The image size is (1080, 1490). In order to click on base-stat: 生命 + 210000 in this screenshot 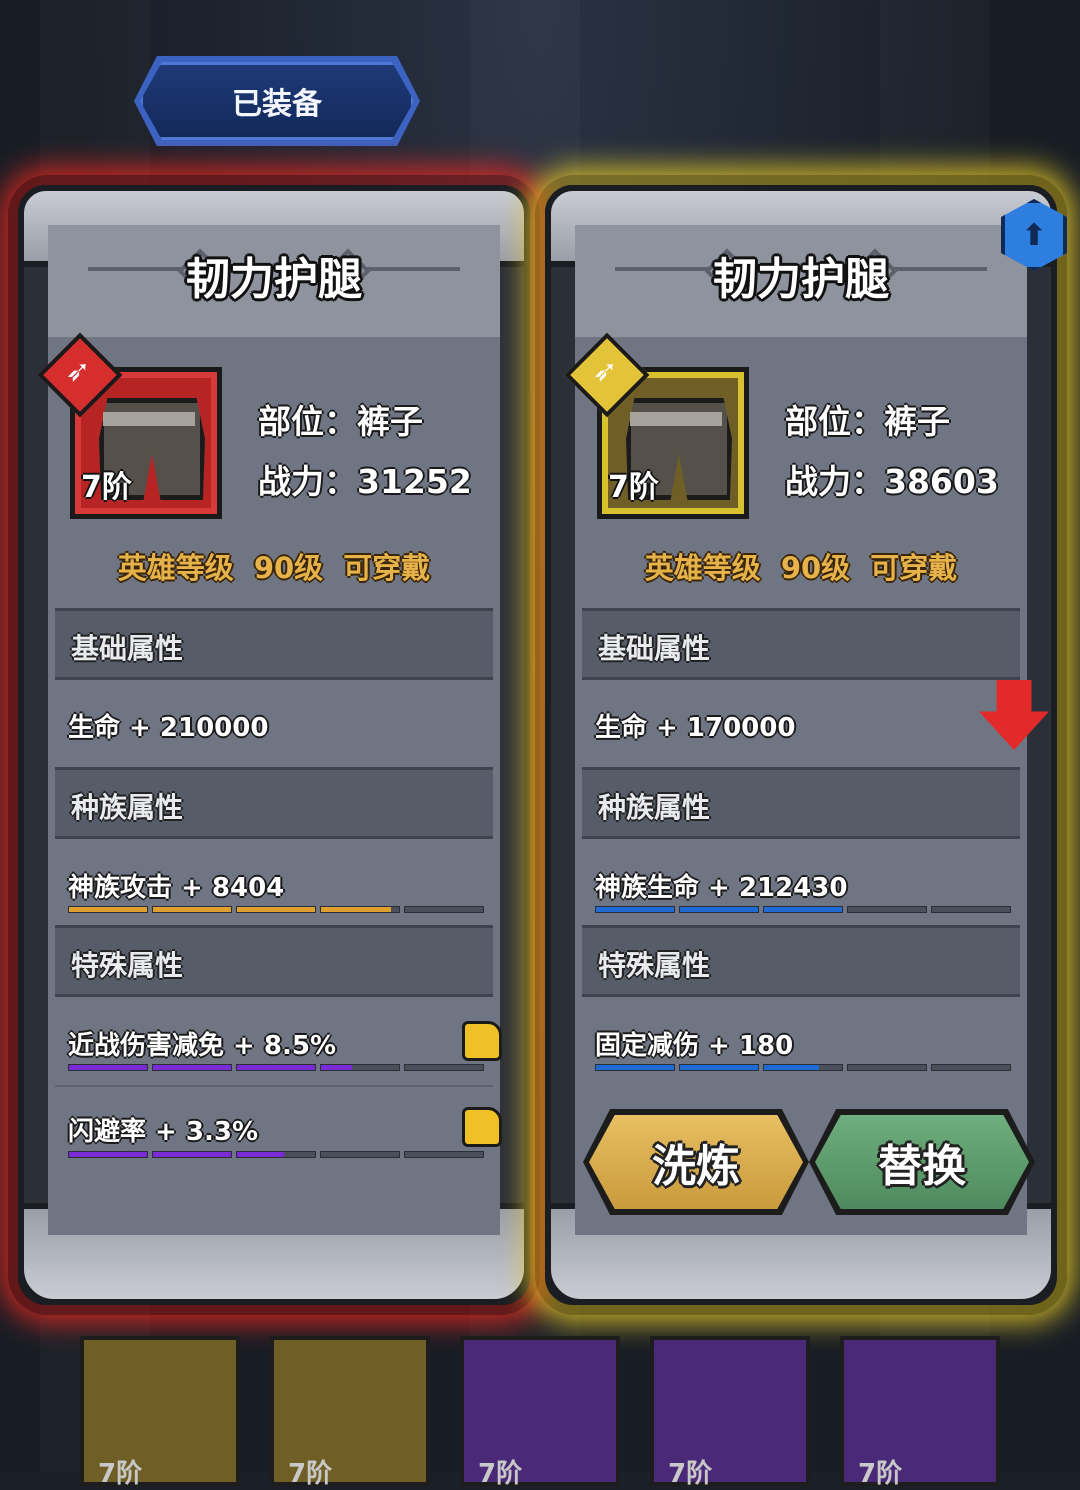, I will do `click(168, 728)`.